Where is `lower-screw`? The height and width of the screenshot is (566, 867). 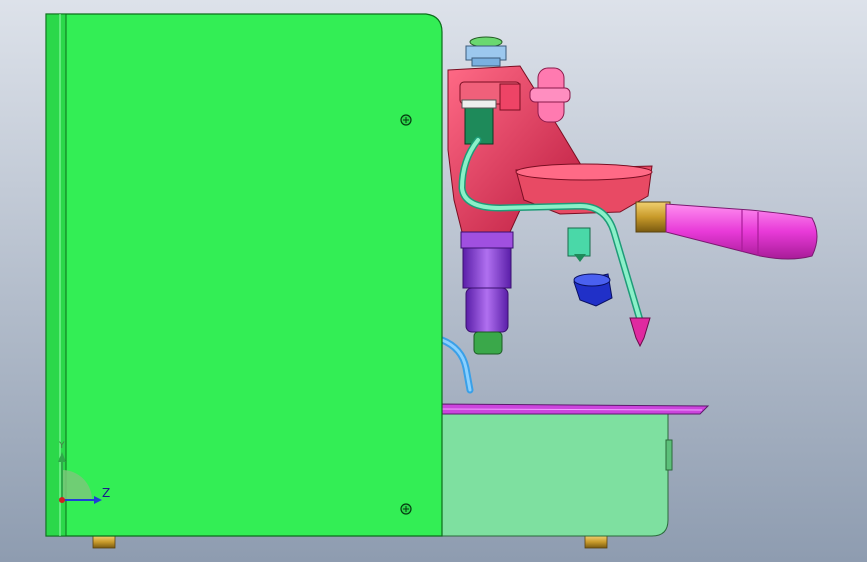
lower-screw is located at coordinates (406, 509).